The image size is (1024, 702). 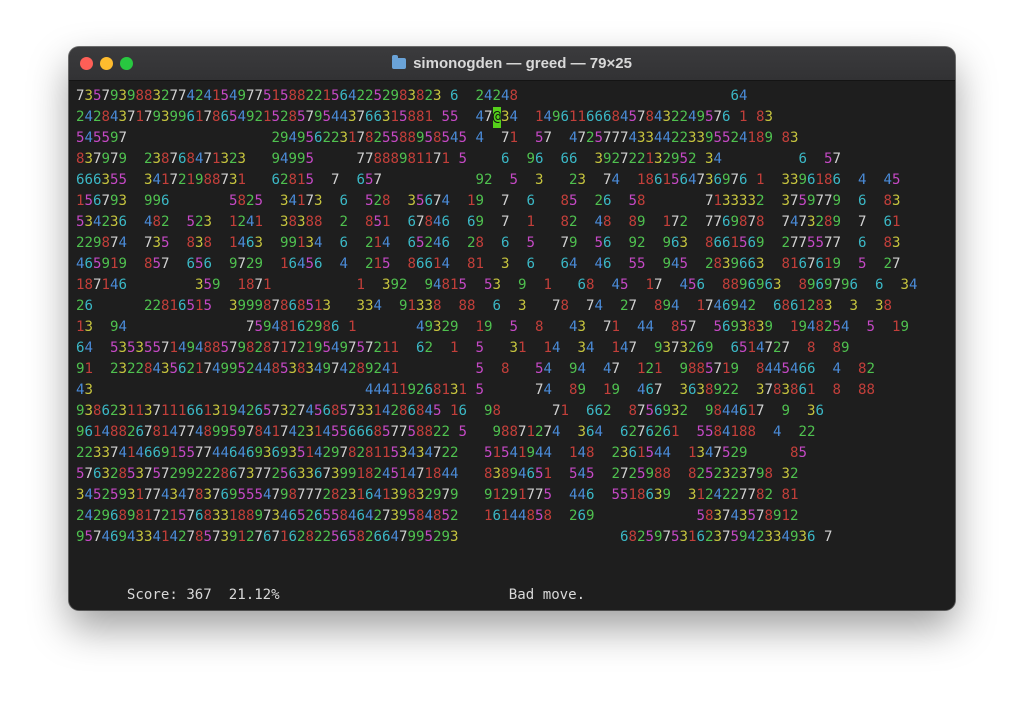 What do you see at coordinates (394, 595) in the screenshot?
I see `status-gap` at bounding box center [394, 595].